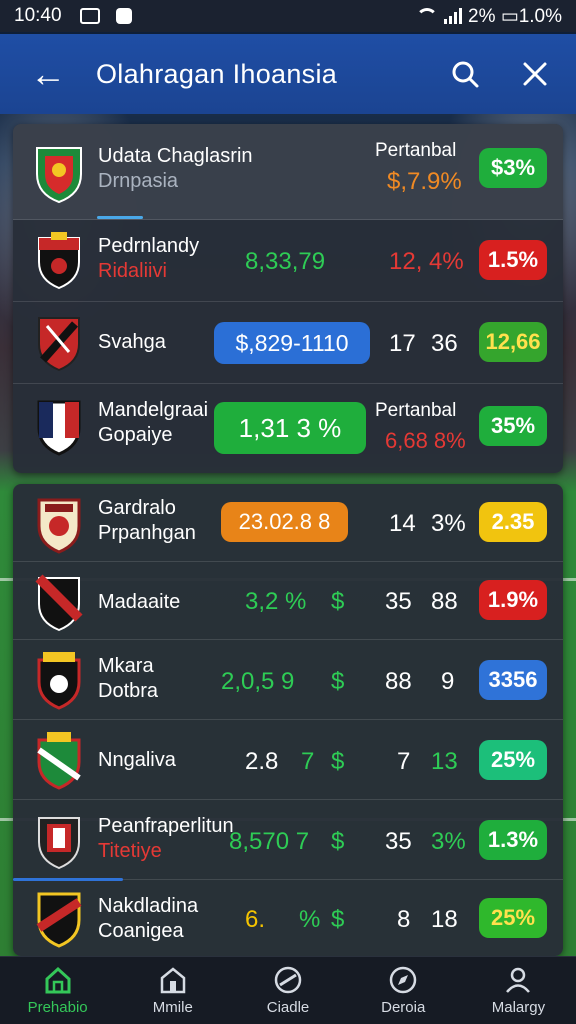  I want to click on team-subtitle: Drnpasia, so click(138, 181).